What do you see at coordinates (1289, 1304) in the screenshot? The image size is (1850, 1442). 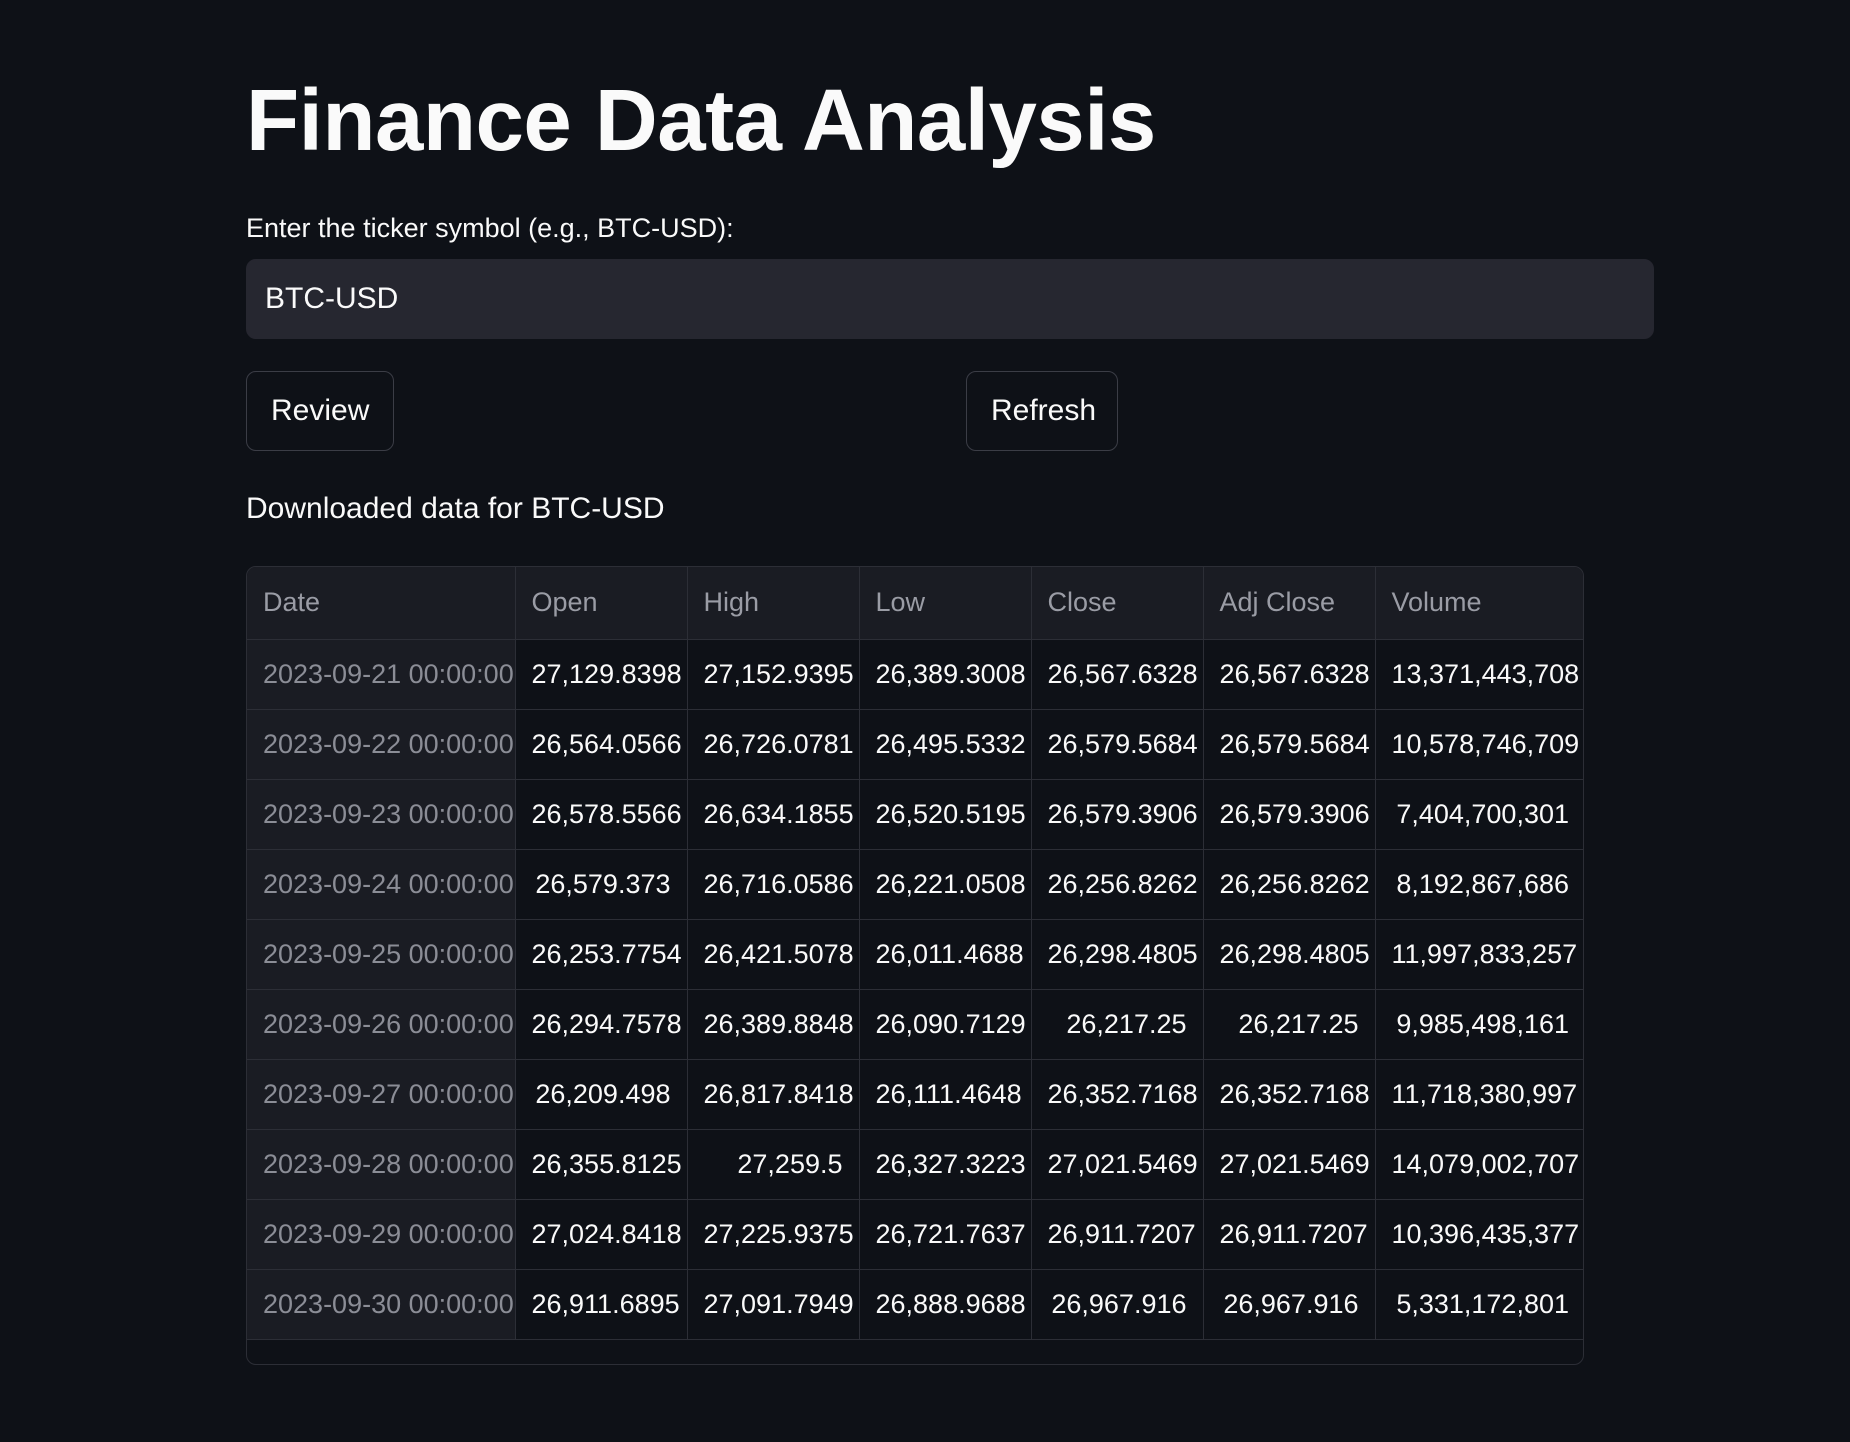 I see `cell-adj-close: 26,967.916` at bounding box center [1289, 1304].